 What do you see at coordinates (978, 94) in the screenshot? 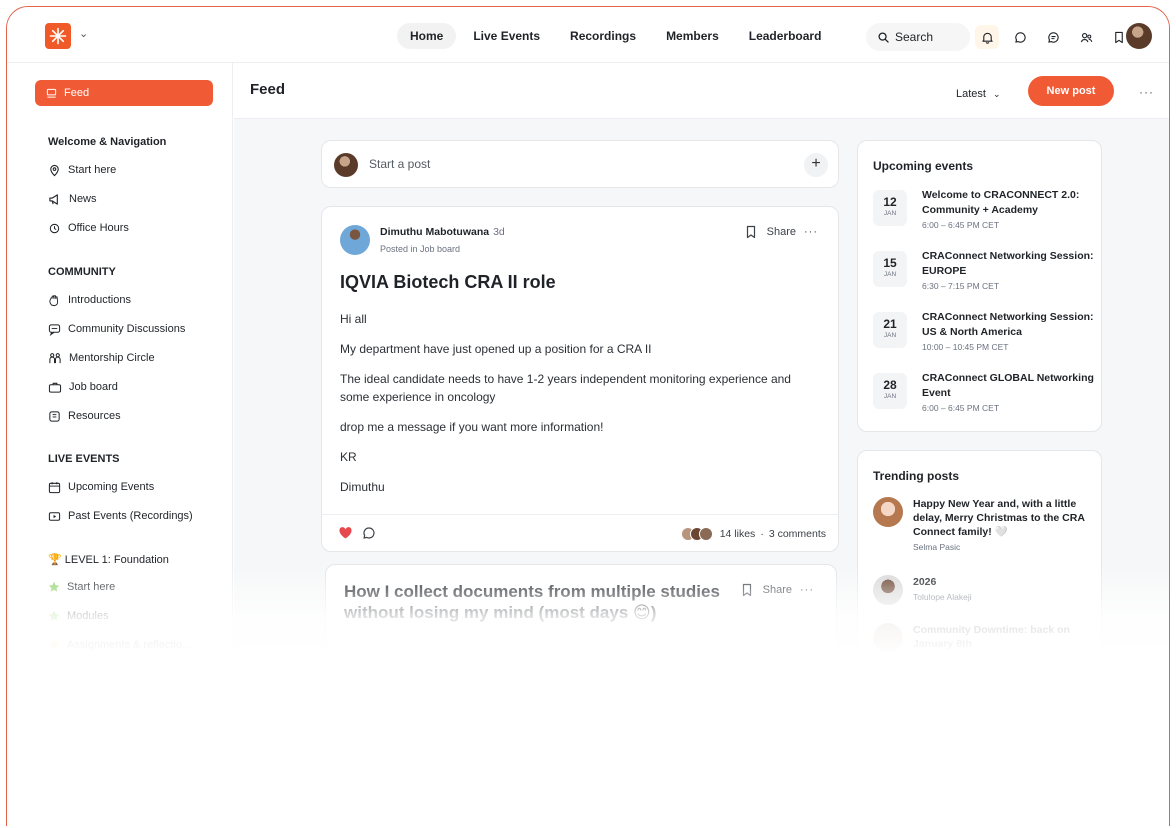
I see `sort-dropdown: Latest ⌄` at bounding box center [978, 94].